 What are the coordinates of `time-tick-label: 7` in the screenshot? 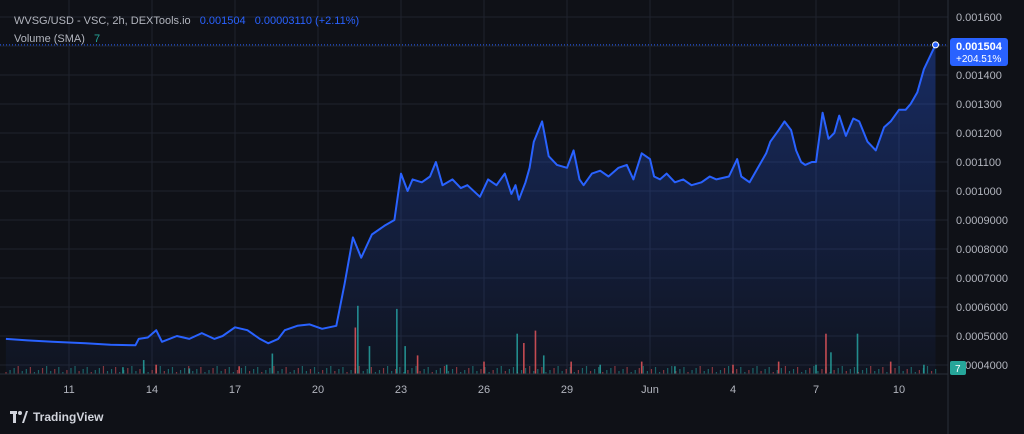 It's located at (816, 390).